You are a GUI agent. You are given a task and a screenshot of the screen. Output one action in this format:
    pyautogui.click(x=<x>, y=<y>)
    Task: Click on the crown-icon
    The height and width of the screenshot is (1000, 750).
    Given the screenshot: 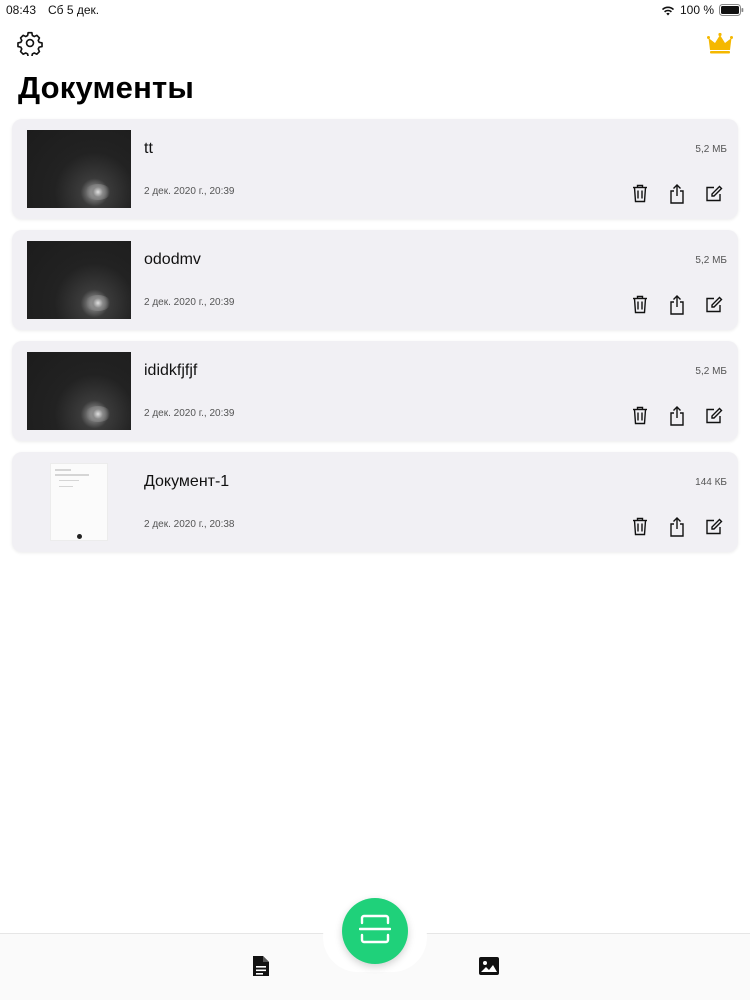 What is the action you would take?
    pyautogui.click(x=720, y=45)
    